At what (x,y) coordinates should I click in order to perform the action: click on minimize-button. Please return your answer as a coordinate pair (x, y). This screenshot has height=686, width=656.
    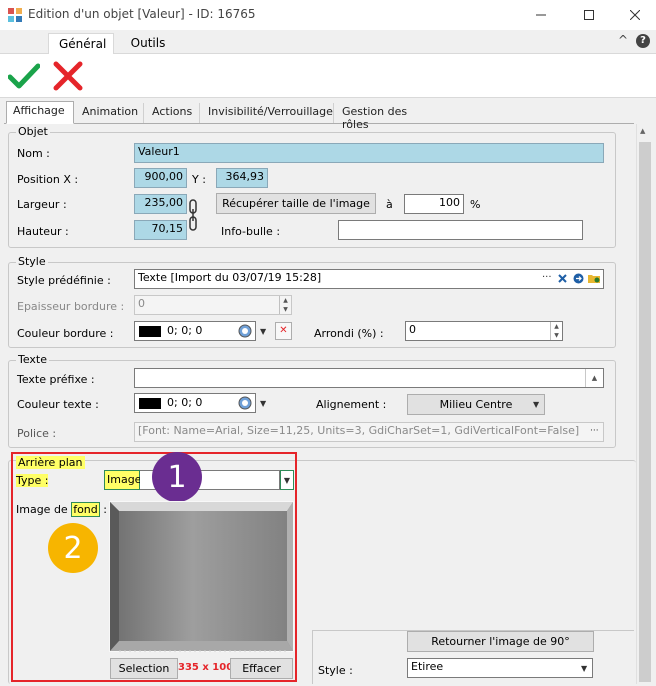
    Looking at the image, I should click on (541, 15).